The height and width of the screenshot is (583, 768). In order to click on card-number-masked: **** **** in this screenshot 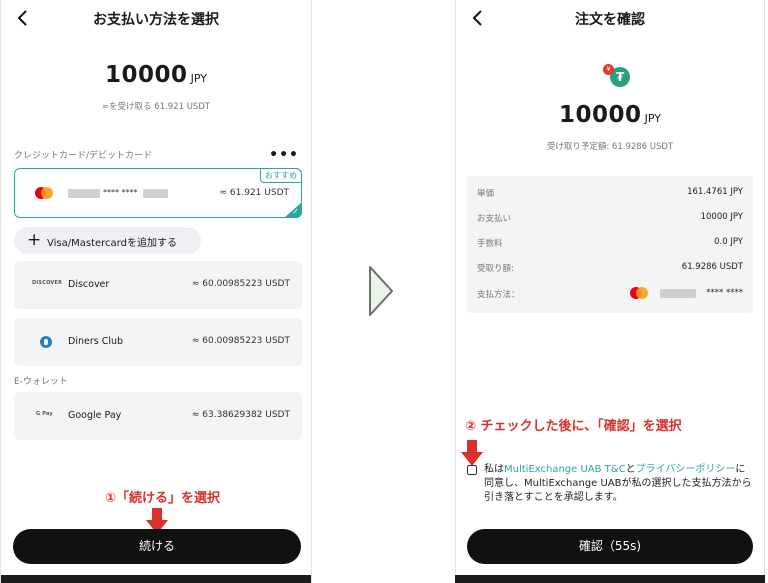, I will do `click(120, 192)`.